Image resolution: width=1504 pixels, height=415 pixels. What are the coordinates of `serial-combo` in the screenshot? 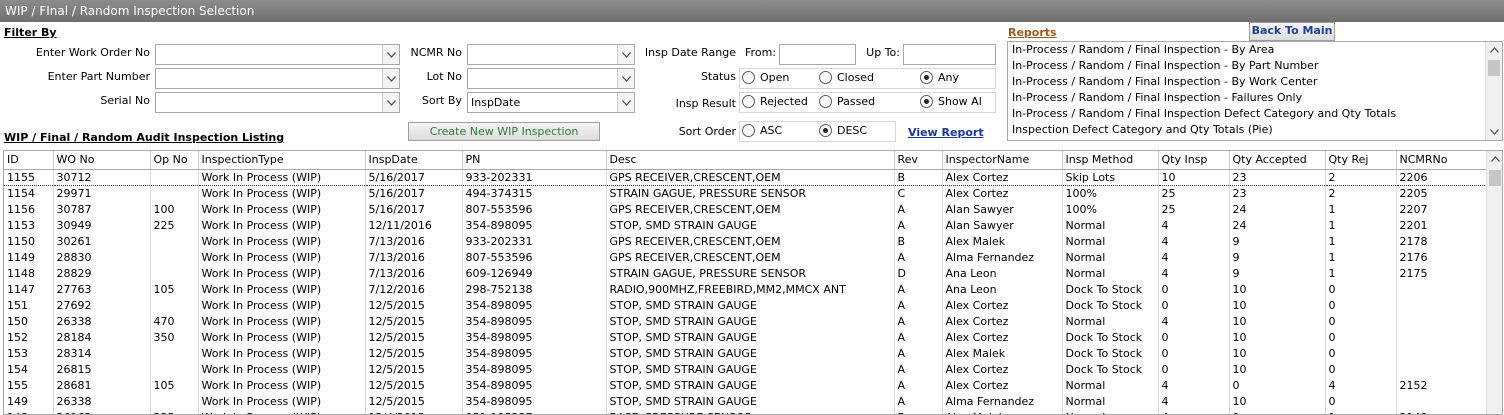 It's located at (277, 102).